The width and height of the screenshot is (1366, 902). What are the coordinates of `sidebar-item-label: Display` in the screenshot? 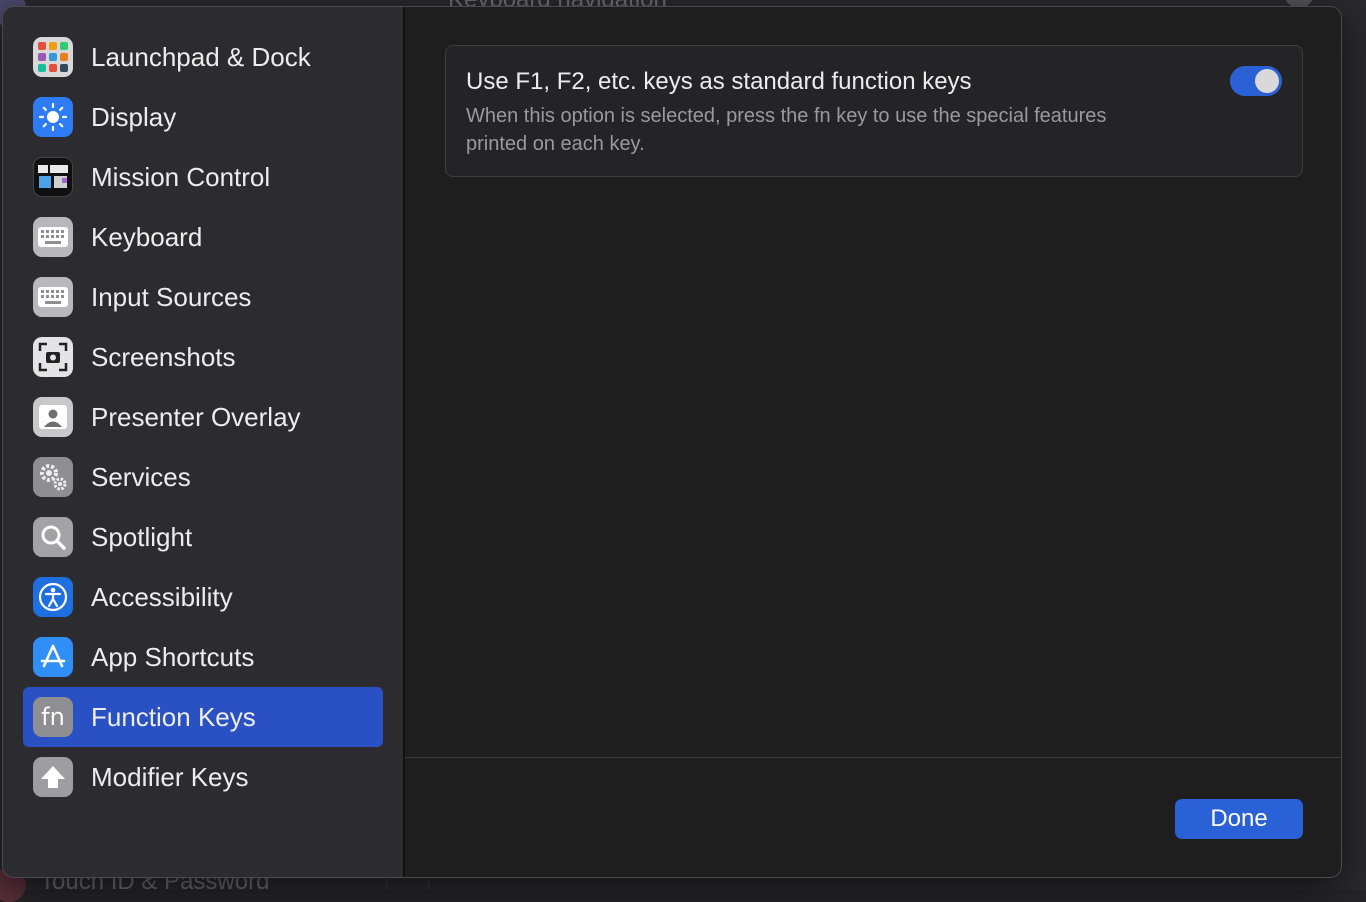 It's located at (134, 116).